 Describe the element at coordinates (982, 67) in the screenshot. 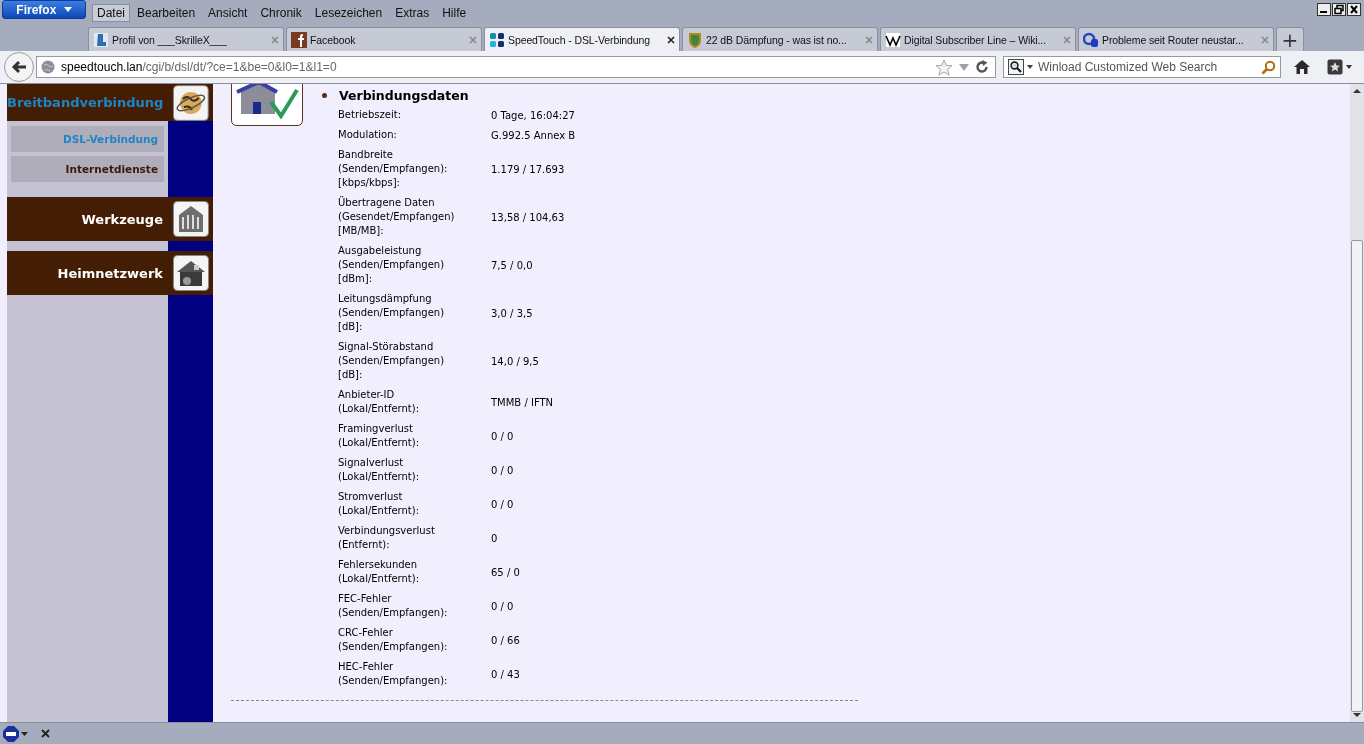

I see `reload-icon` at that location.